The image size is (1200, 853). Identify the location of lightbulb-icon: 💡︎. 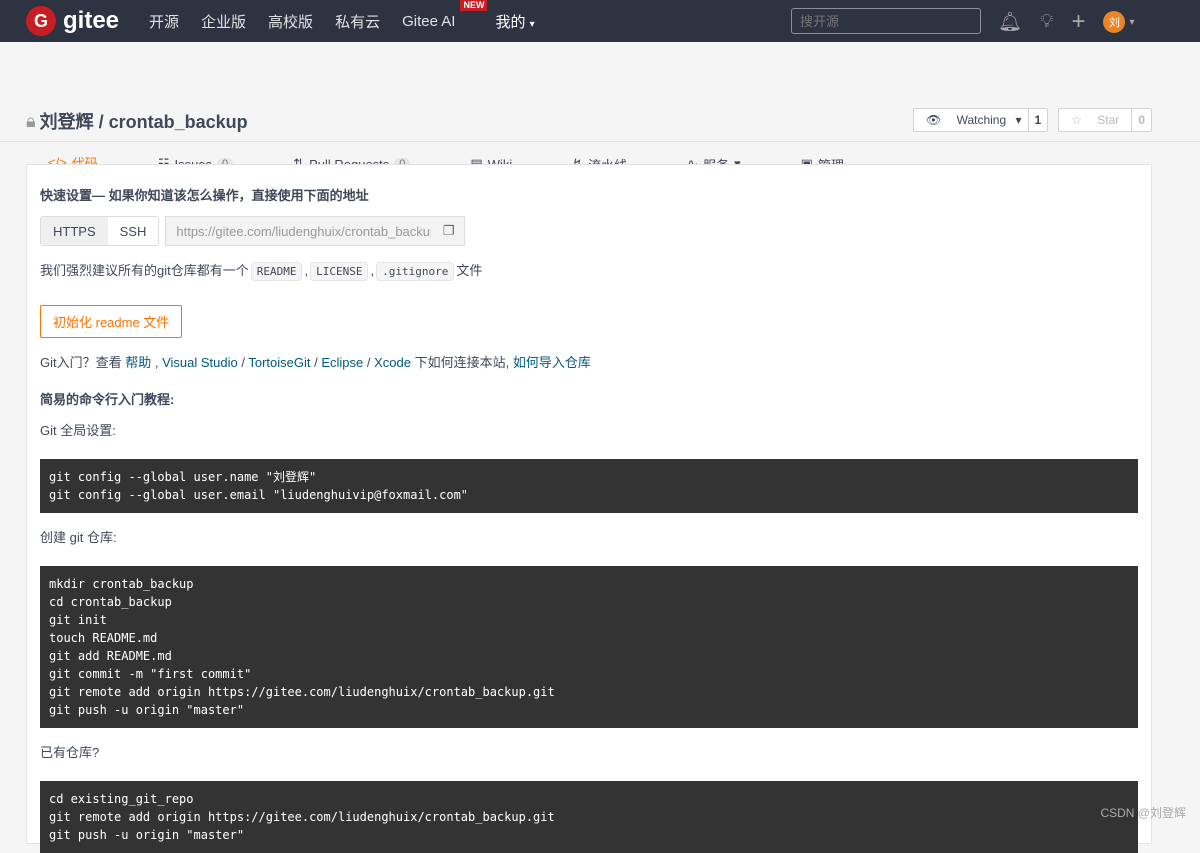
(1046, 22).